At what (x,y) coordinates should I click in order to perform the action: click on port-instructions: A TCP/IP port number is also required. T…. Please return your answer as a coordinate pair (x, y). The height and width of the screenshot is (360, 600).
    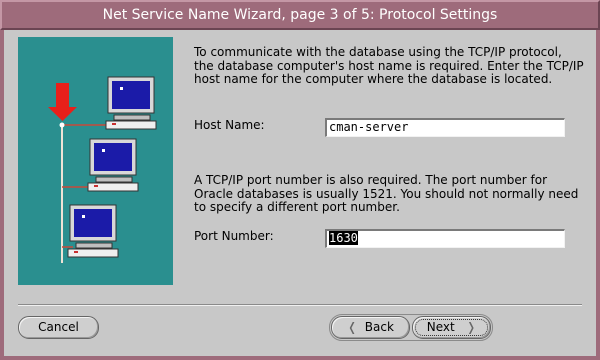
    Looking at the image, I should click on (386, 193).